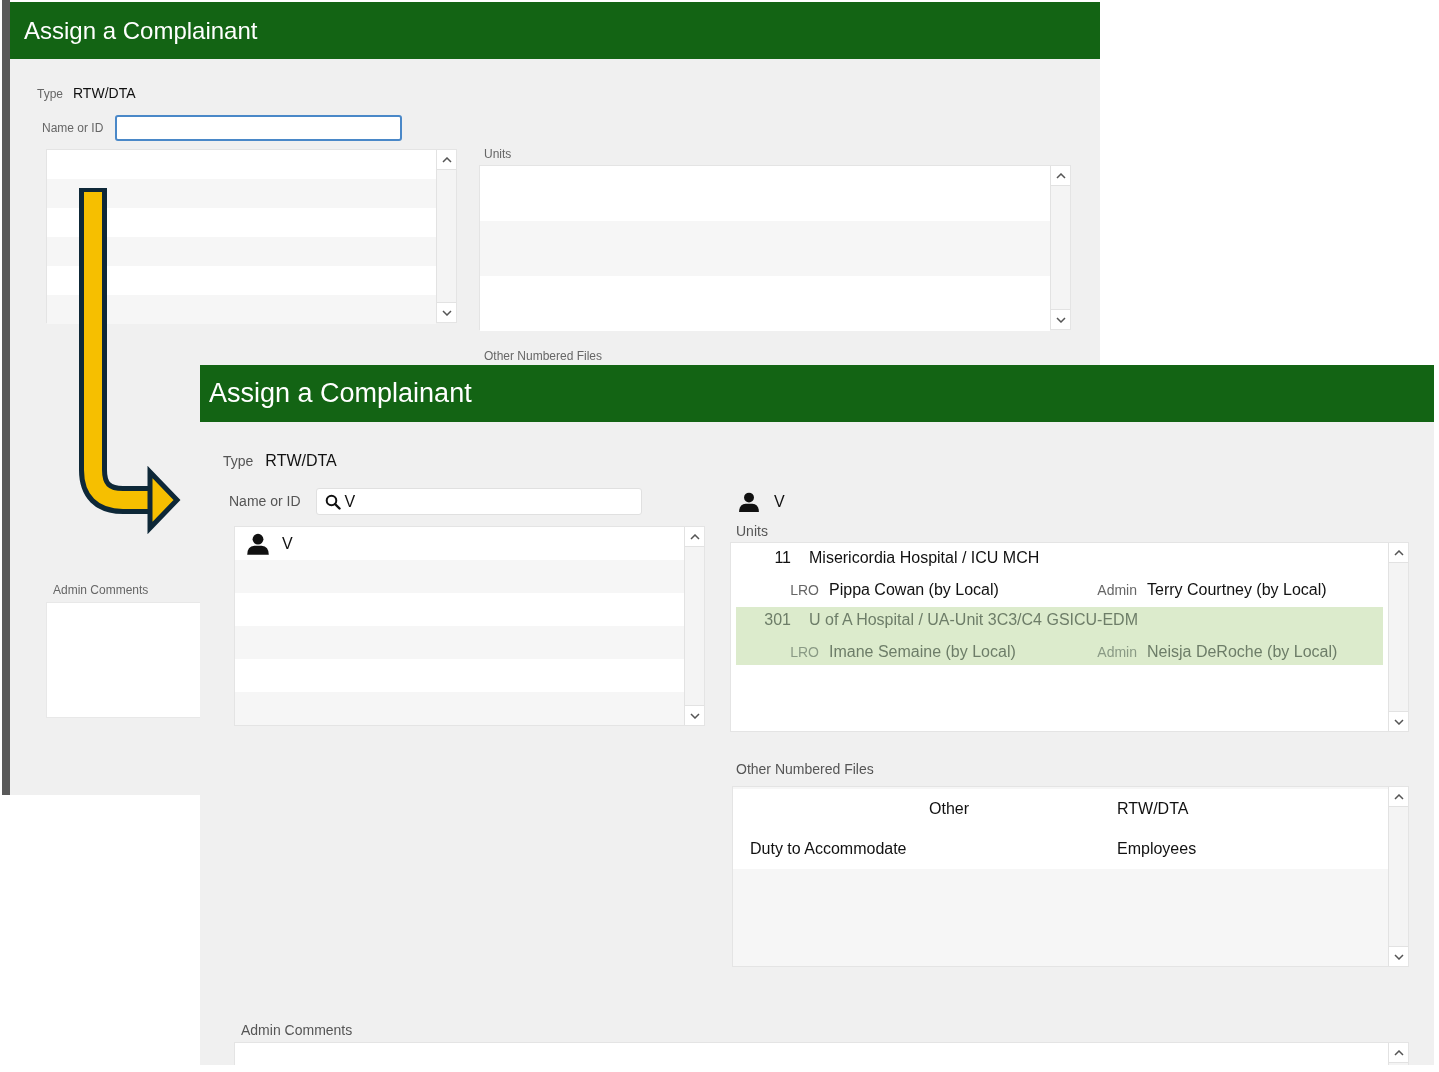 The image size is (1439, 1072). What do you see at coordinates (332, 501) in the screenshot?
I see `search-icon` at bounding box center [332, 501].